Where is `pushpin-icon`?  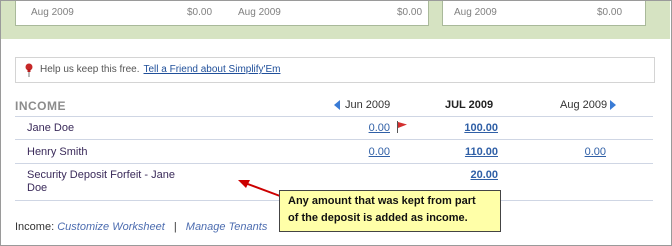 pushpin-icon is located at coordinates (29, 70).